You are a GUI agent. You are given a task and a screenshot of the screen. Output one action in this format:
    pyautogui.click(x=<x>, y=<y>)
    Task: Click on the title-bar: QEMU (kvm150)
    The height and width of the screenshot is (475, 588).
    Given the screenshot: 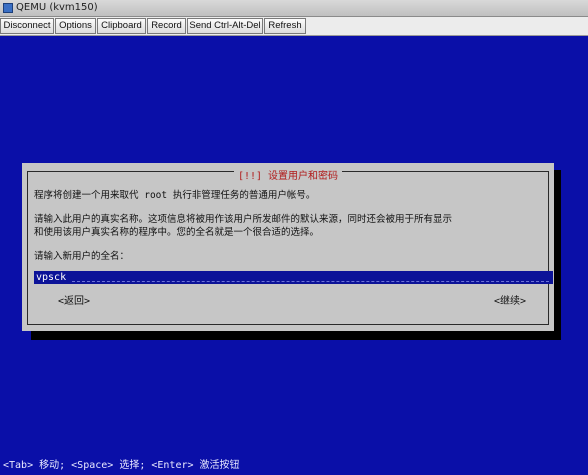 What is the action you would take?
    pyautogui.click(x=294, y=8)
    